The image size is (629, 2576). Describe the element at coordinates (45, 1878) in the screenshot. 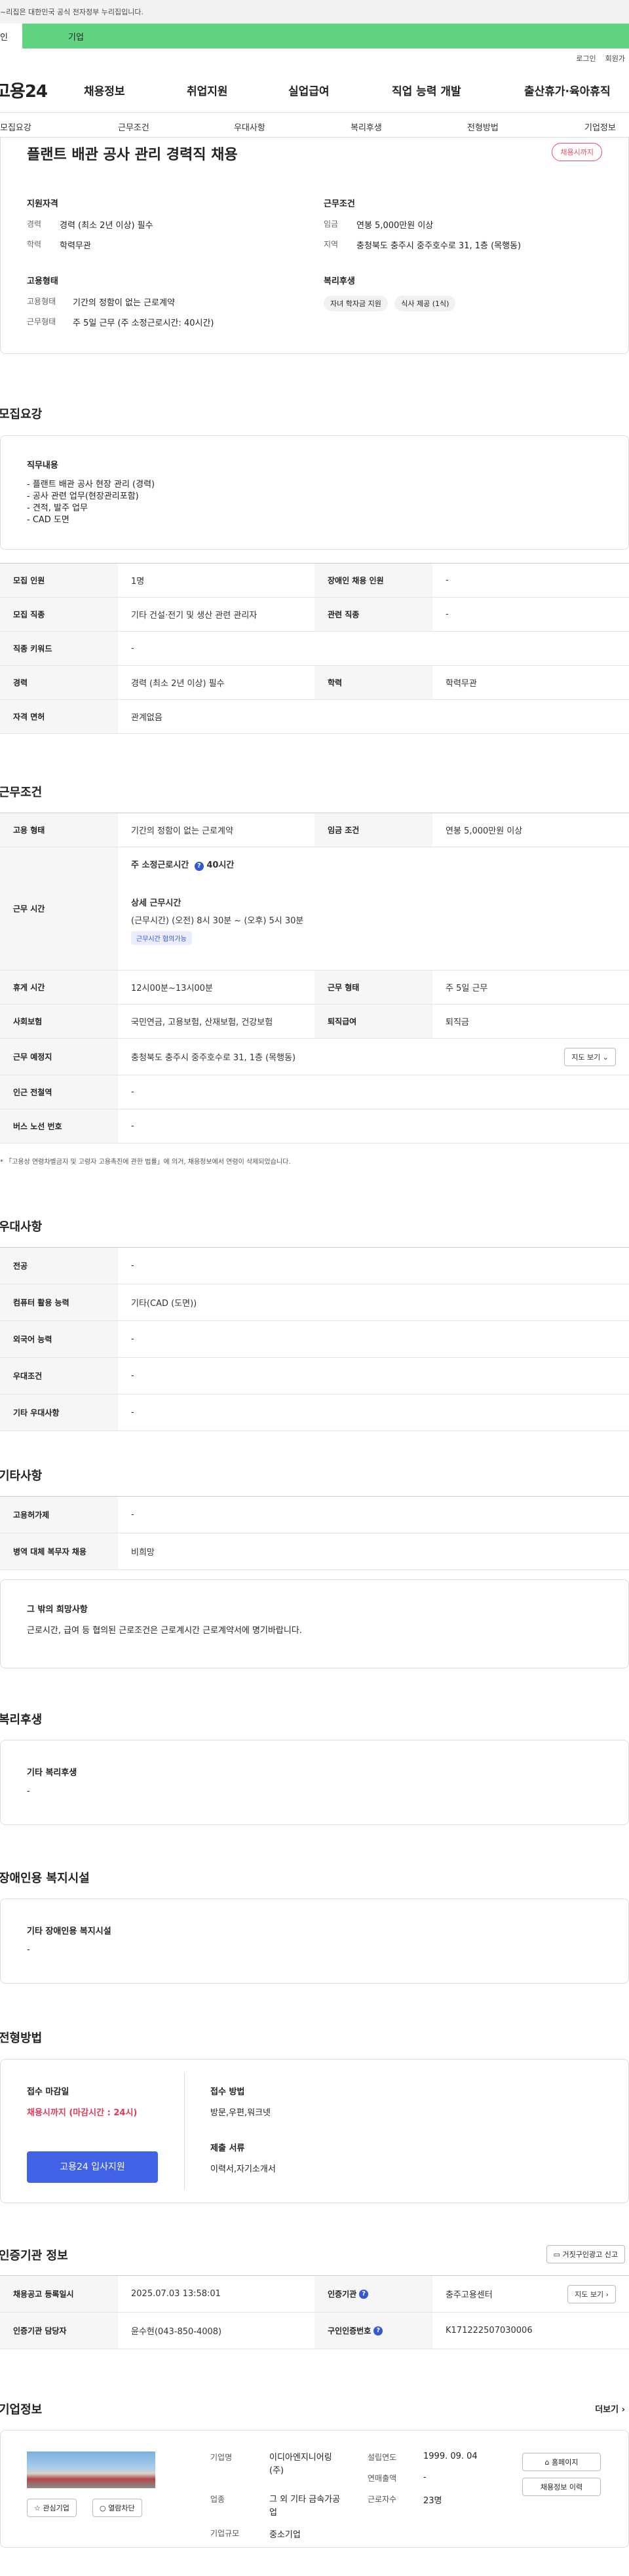

I see `disabled-heading: 장애인용 복지시설` at that location.